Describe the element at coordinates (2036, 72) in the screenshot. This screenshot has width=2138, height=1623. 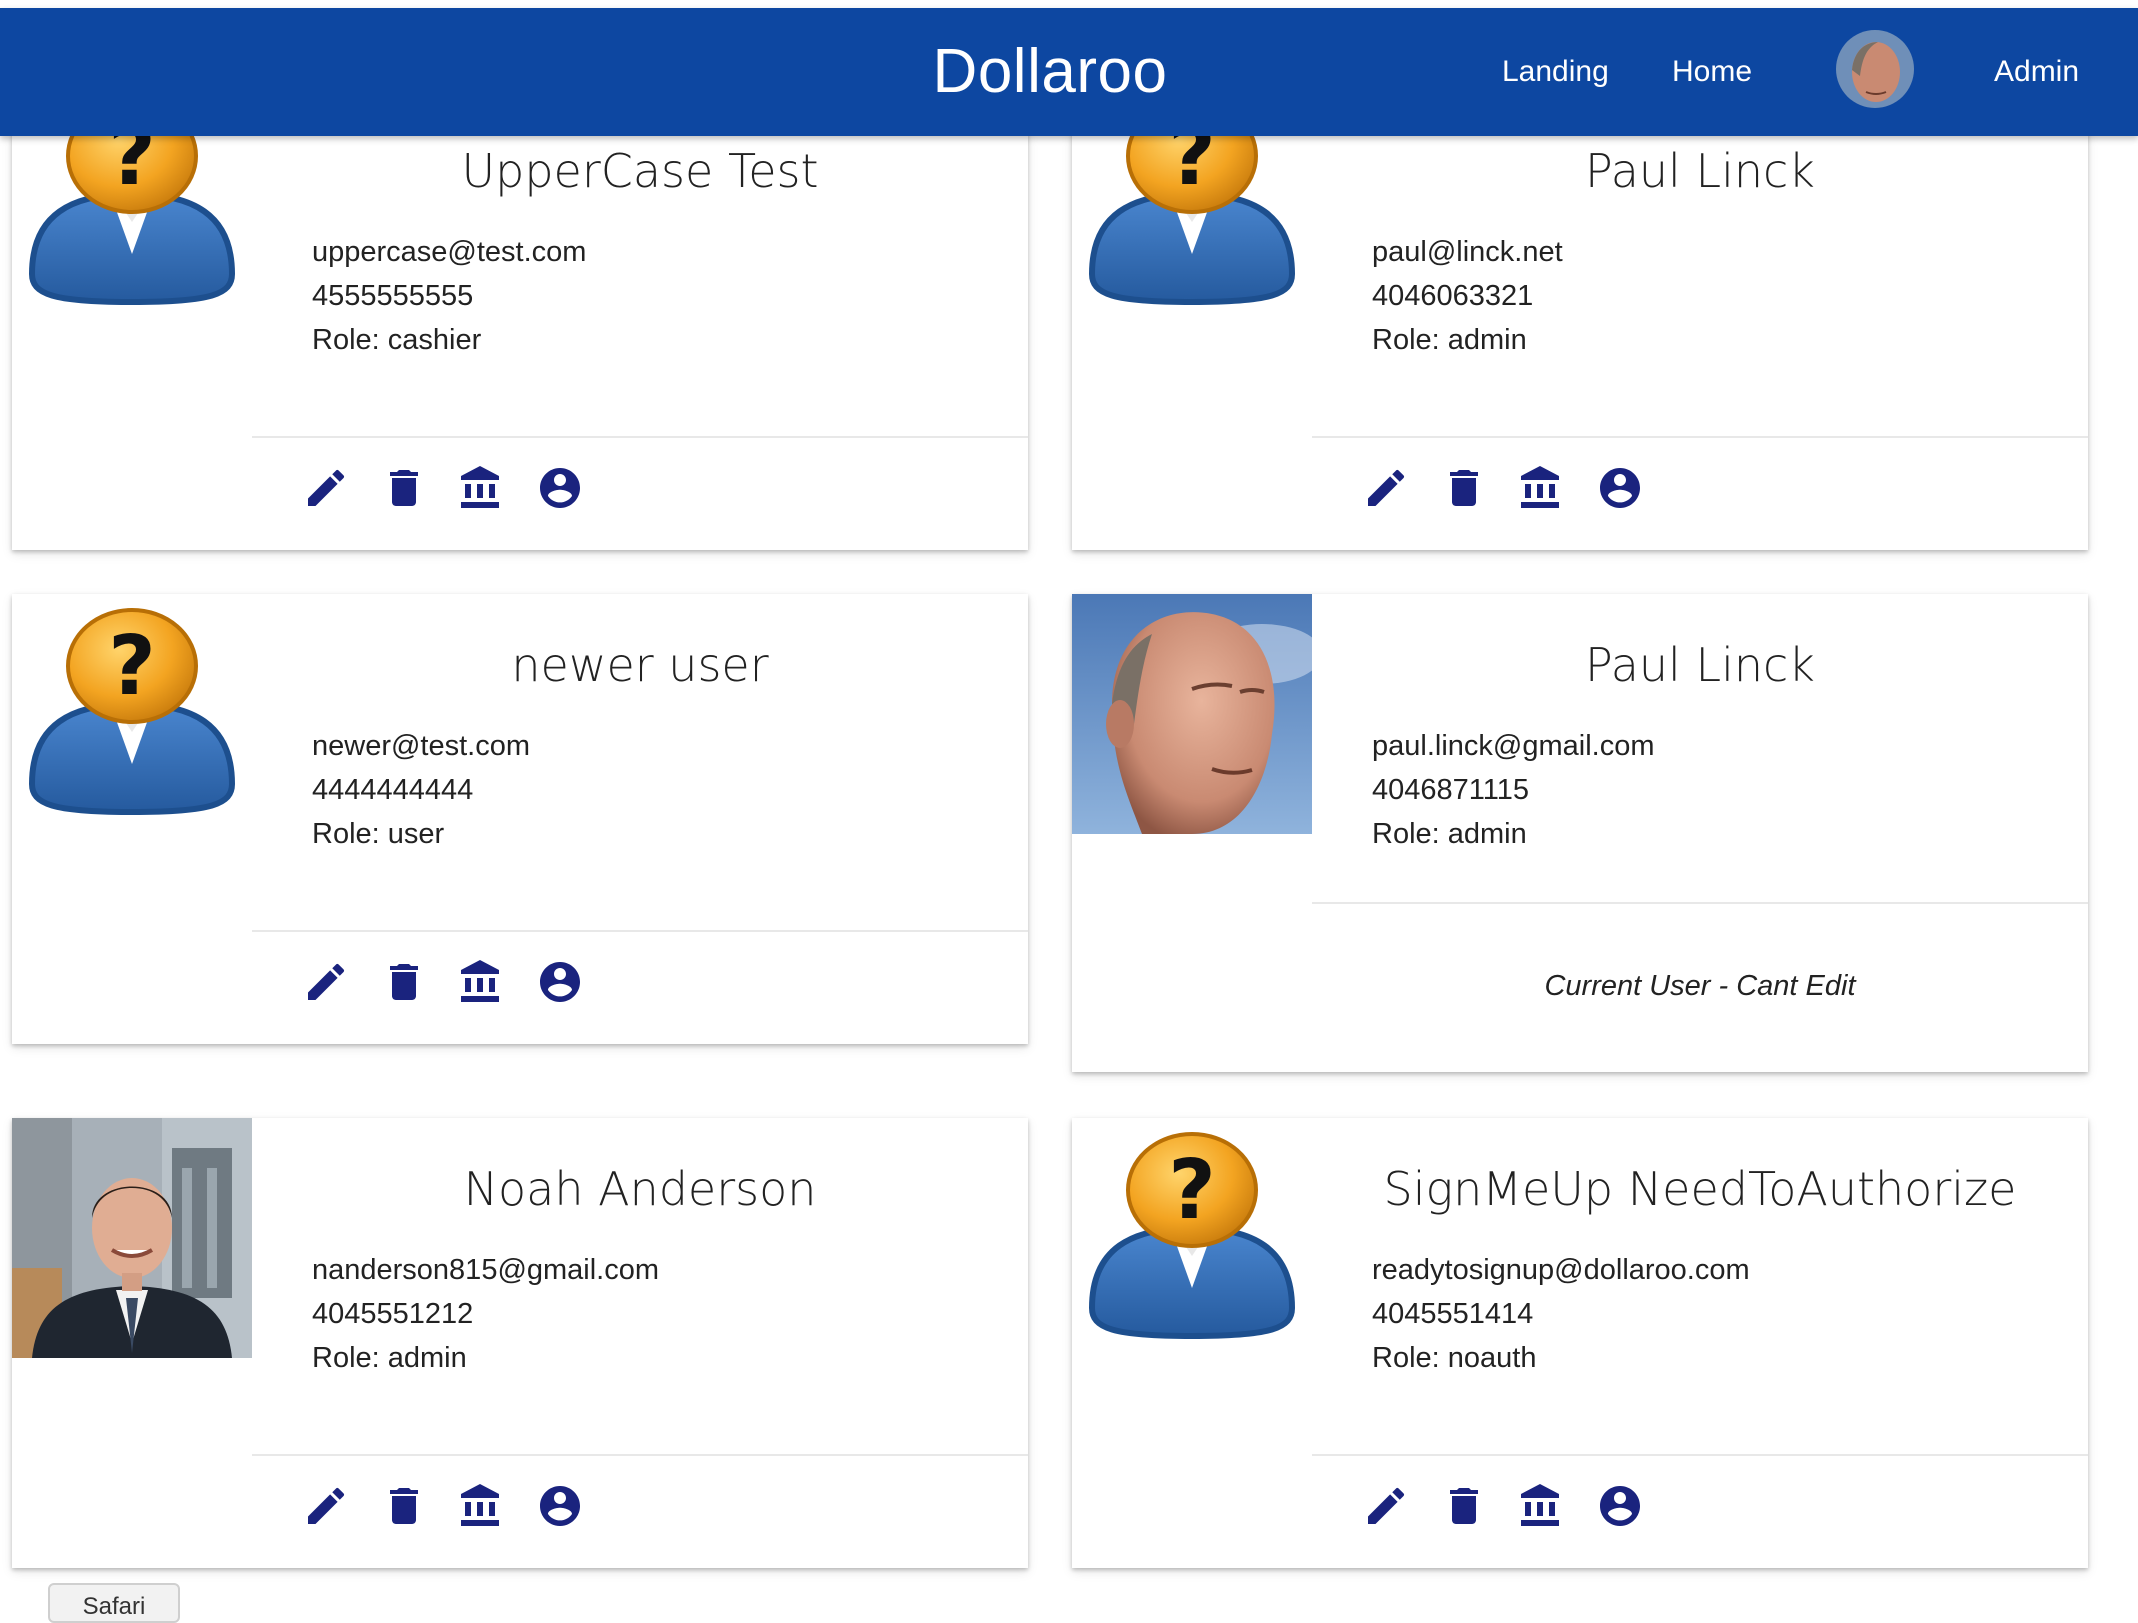
I see `nav-link-admin: Admin` at that location.